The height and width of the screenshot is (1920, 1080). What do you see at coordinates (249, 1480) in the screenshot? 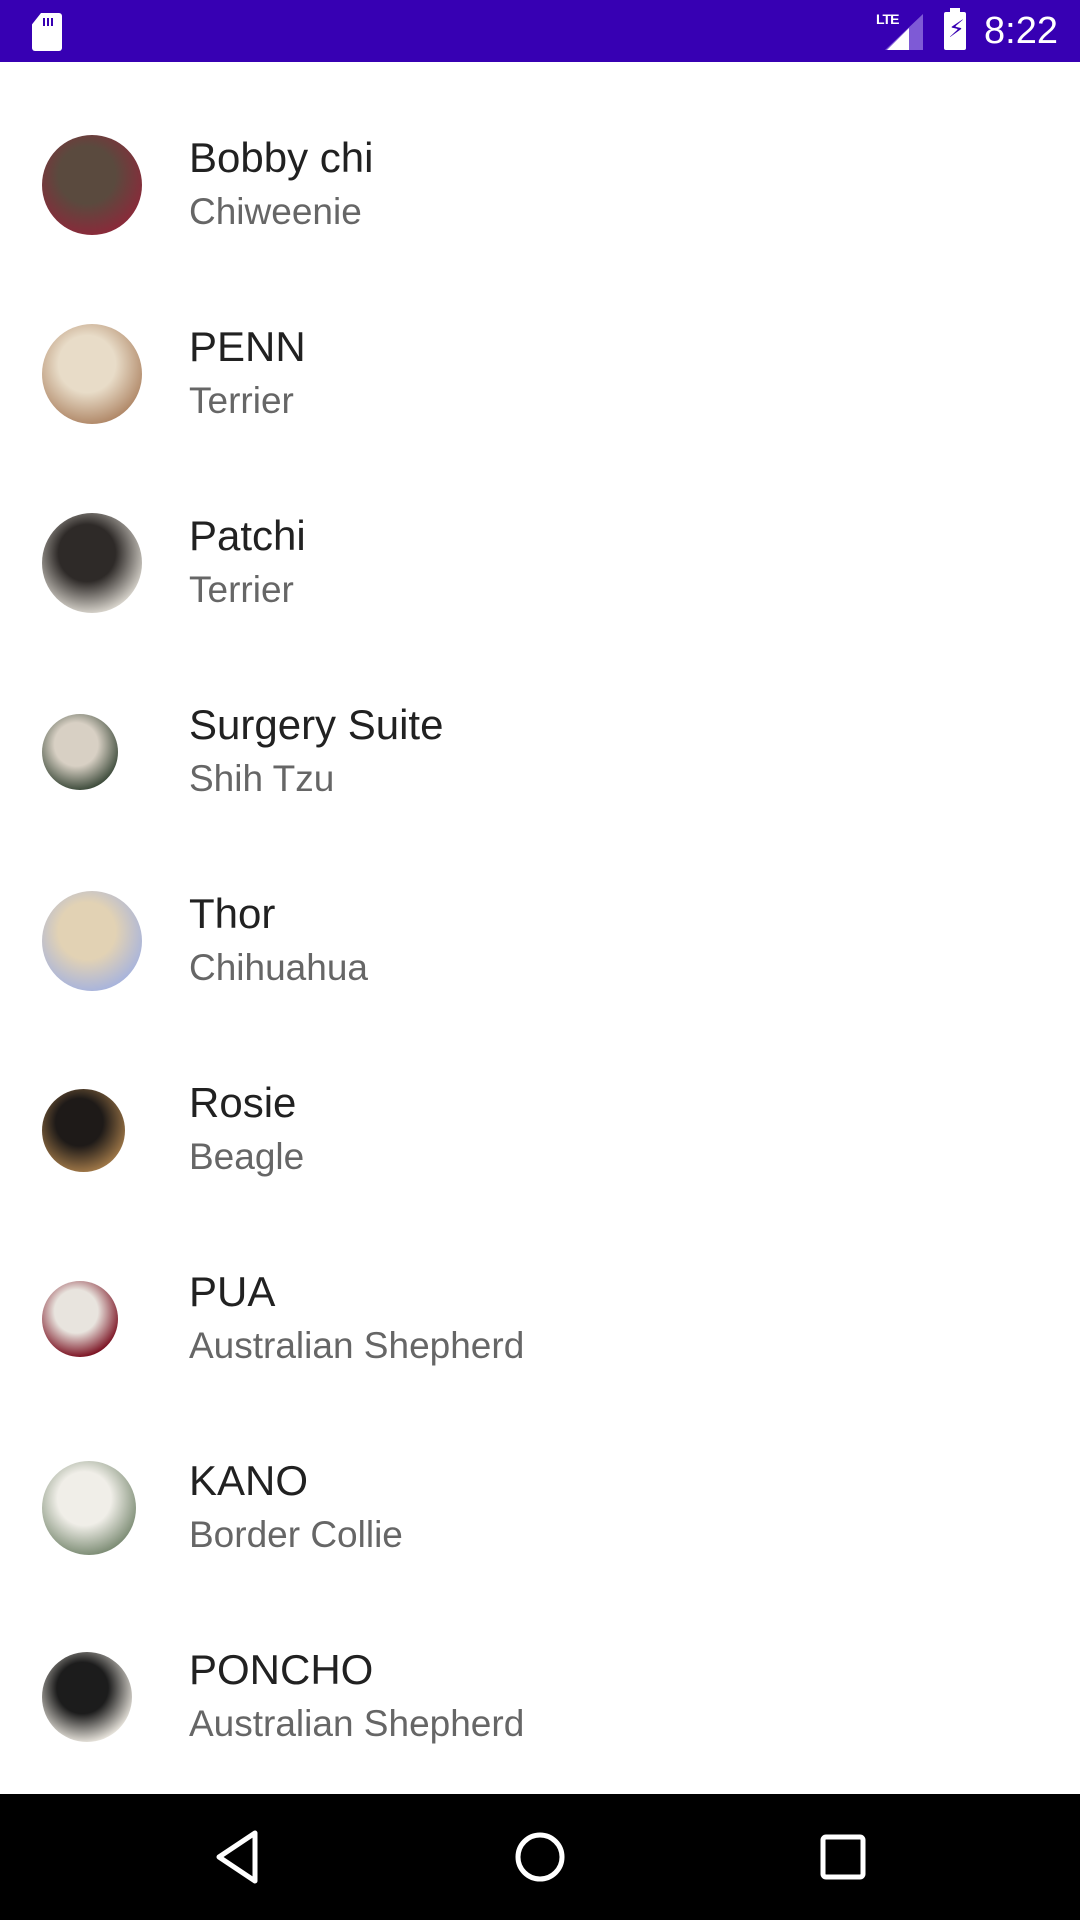
I see `dog-name: KANO` at bounding box center [249, 1480].